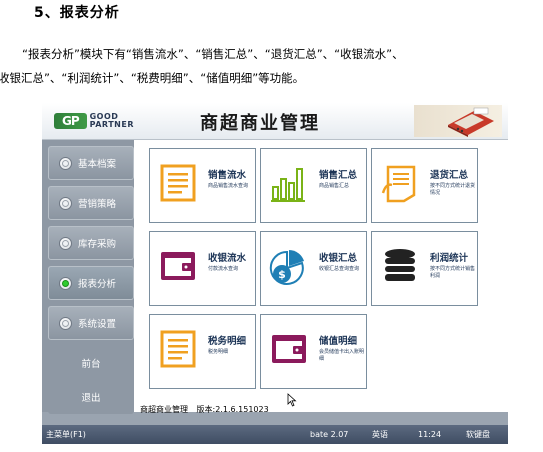 This screenshot has width=543, height=452. I want to click on tile-title: 收银汇总, so click(338, 258).